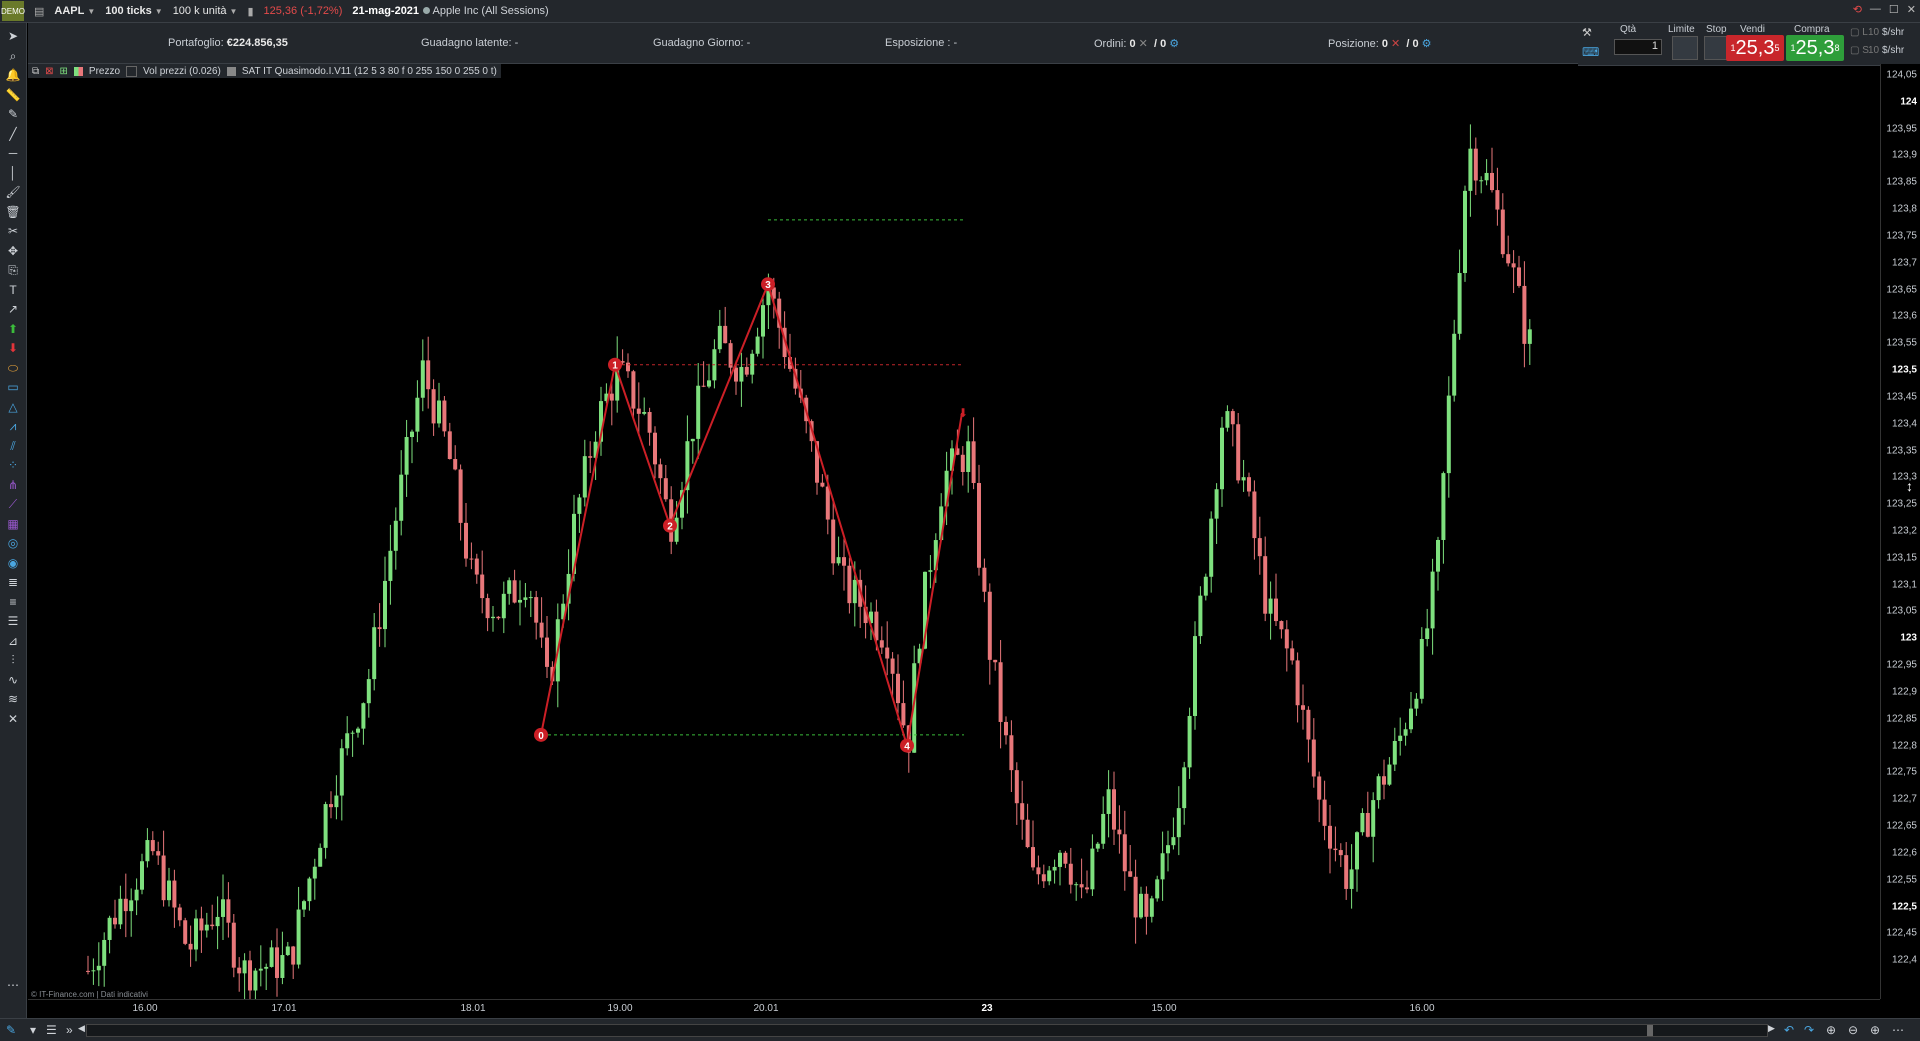 This screenshot has width=1920, height=1041. Describe the element at coordinates (13, 329) in the screenshot. I see `up-arrow-icon: ⬆` at that location.